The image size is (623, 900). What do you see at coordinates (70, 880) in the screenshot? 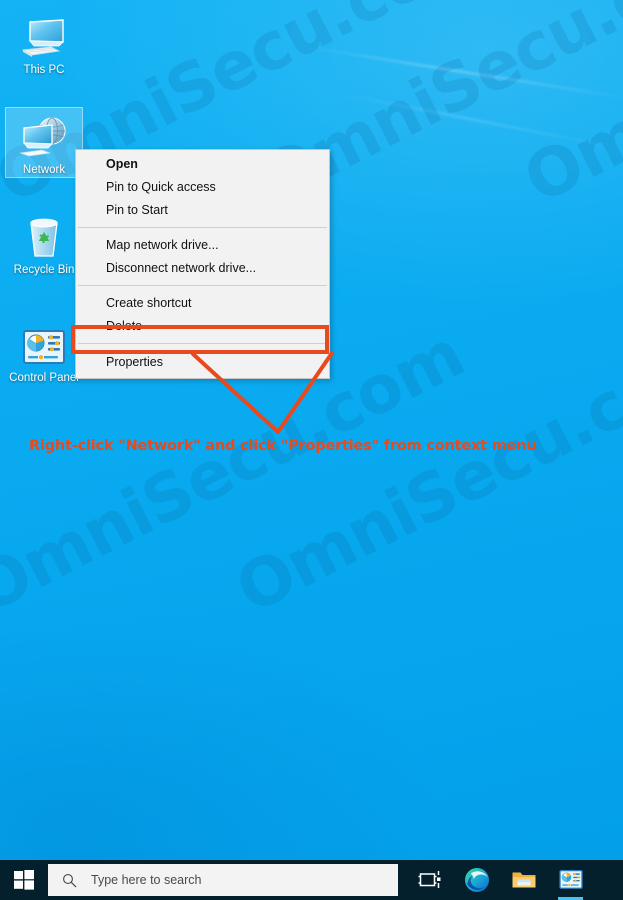
I see `search-icon` at bounding box center [70, 880].